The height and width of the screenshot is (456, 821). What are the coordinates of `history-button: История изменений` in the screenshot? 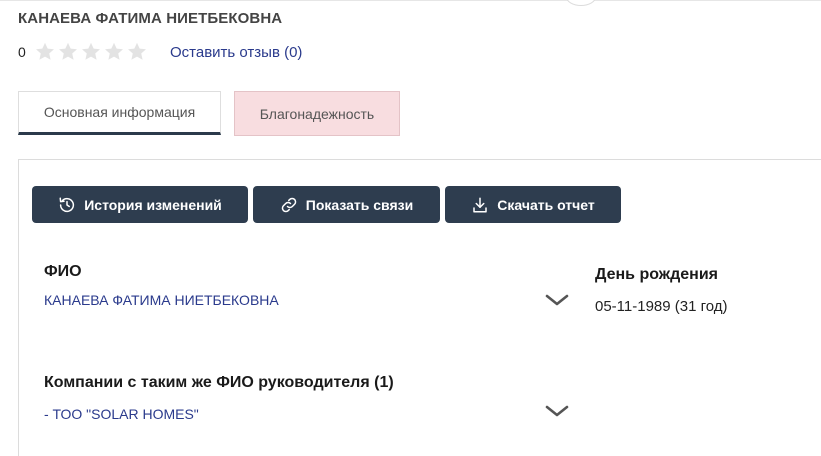 It's located at (140, 204).